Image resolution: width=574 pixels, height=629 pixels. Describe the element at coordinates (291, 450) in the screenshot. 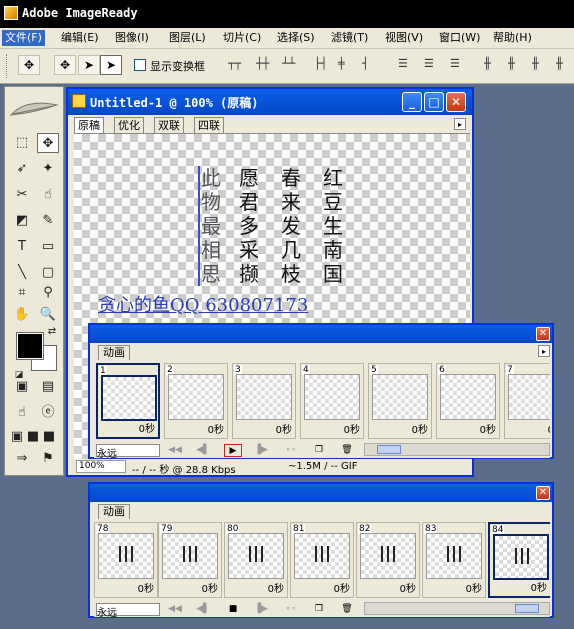

I see `tween-icon: ∘∘` at that location.